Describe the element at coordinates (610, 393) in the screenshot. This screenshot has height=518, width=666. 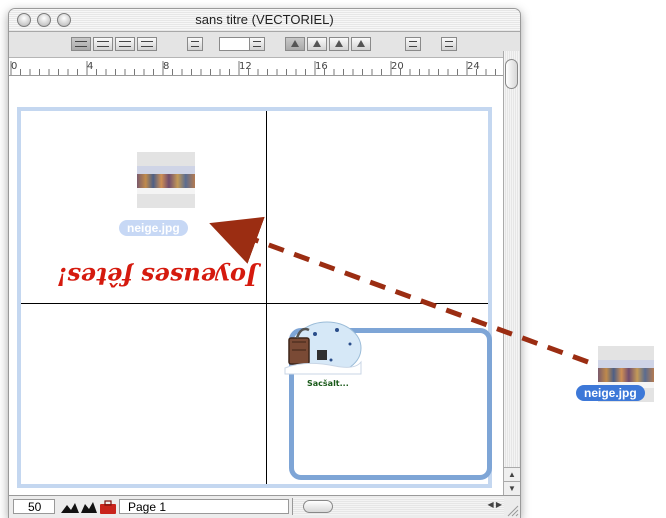
I see `dragged-file-label: neige.jpg` at that location.